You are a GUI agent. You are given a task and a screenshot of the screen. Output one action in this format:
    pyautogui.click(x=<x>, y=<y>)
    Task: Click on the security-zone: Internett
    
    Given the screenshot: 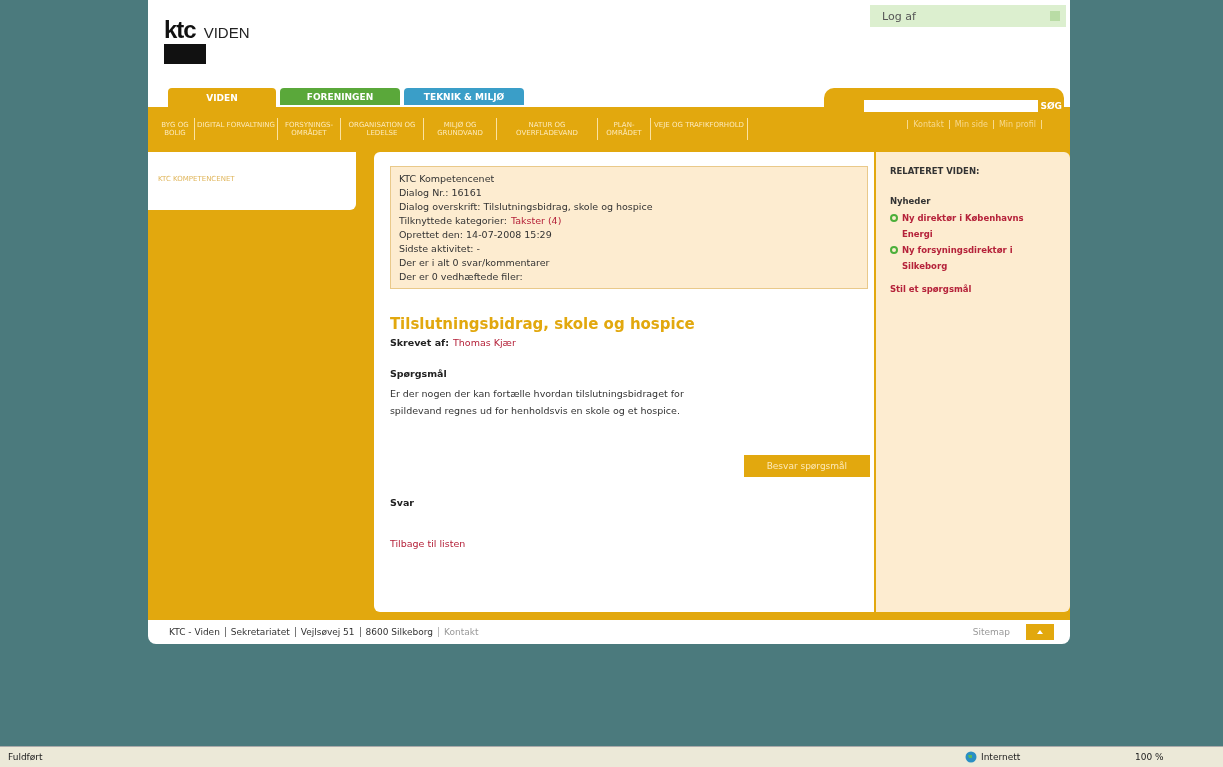 What is the action you would take?
    pyautogui.click(x=1050, y=757)
    